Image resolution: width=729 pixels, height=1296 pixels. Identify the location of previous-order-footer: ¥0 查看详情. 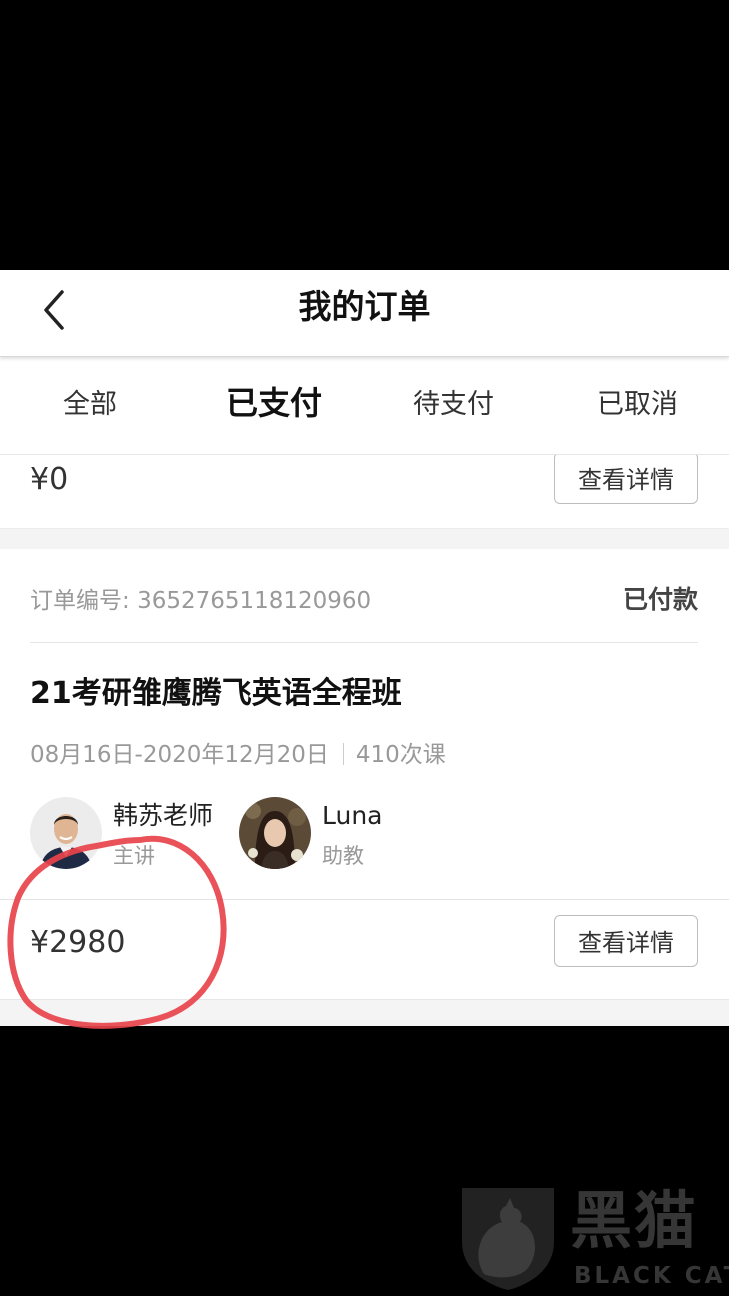
(364, 490).